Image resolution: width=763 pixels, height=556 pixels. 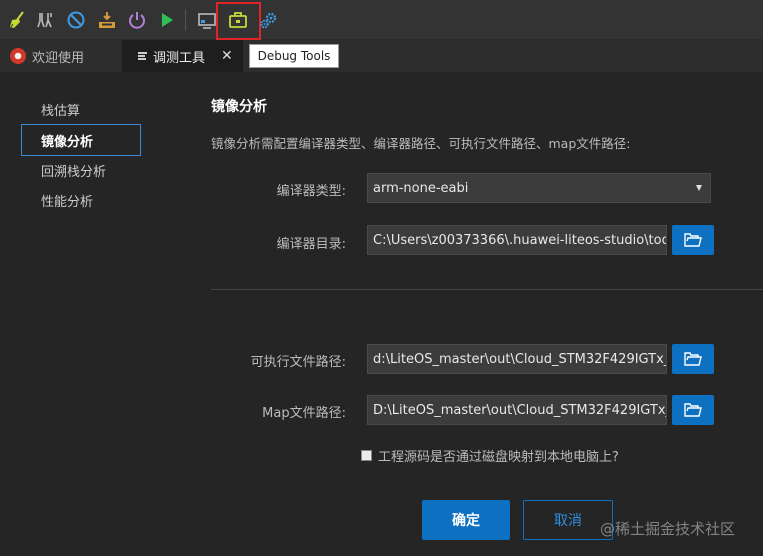 I want to click on liteos-logo-icon, so click(x=18, y=56).